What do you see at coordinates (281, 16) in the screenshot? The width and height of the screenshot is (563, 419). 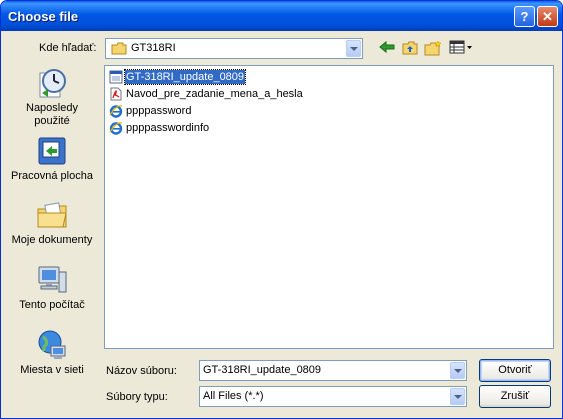 I see `title-bar: Choose file ? ✕` at bounding box center [281, 16].